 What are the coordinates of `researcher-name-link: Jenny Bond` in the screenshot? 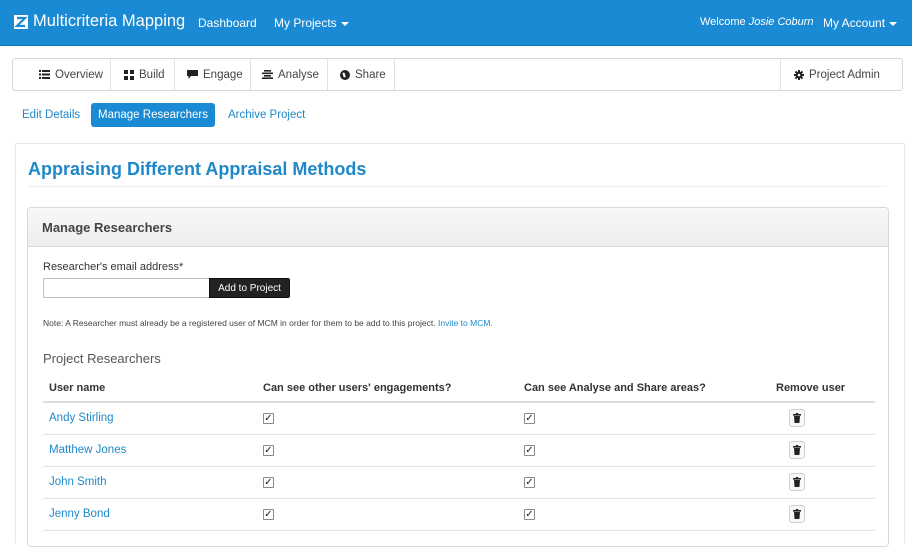 It's located at (79, 514).